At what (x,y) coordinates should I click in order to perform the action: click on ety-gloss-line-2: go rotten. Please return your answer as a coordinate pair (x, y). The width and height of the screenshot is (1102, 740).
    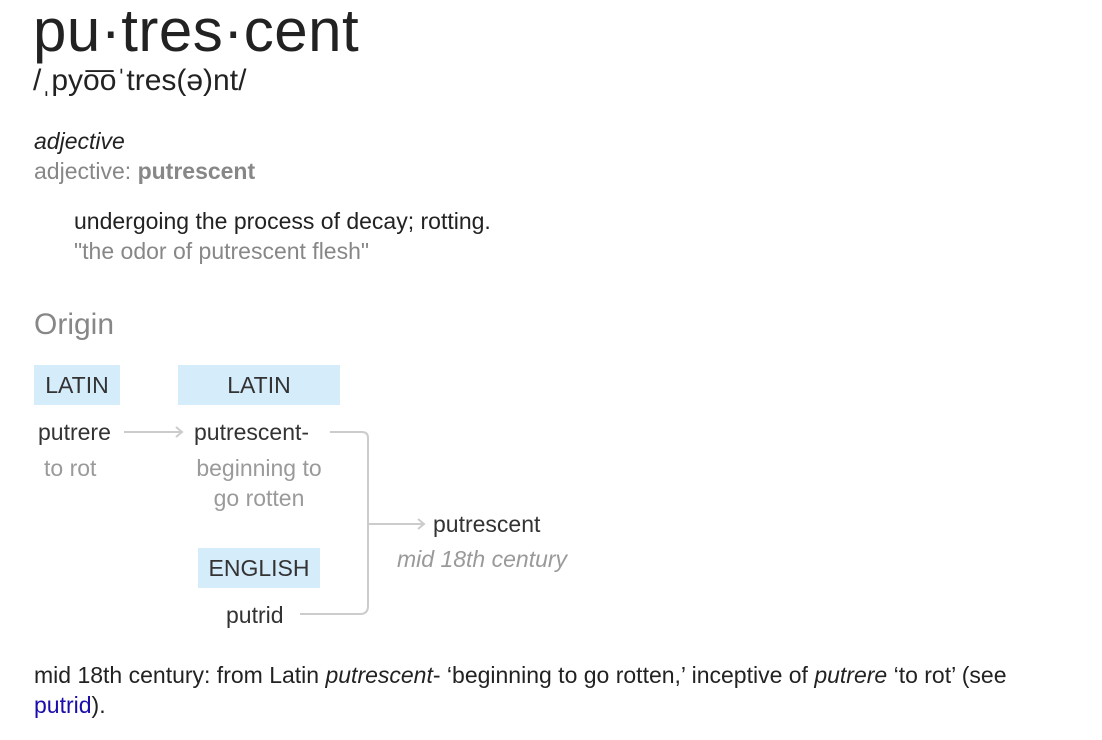
    Looking at the image, I should click on (259, 498).